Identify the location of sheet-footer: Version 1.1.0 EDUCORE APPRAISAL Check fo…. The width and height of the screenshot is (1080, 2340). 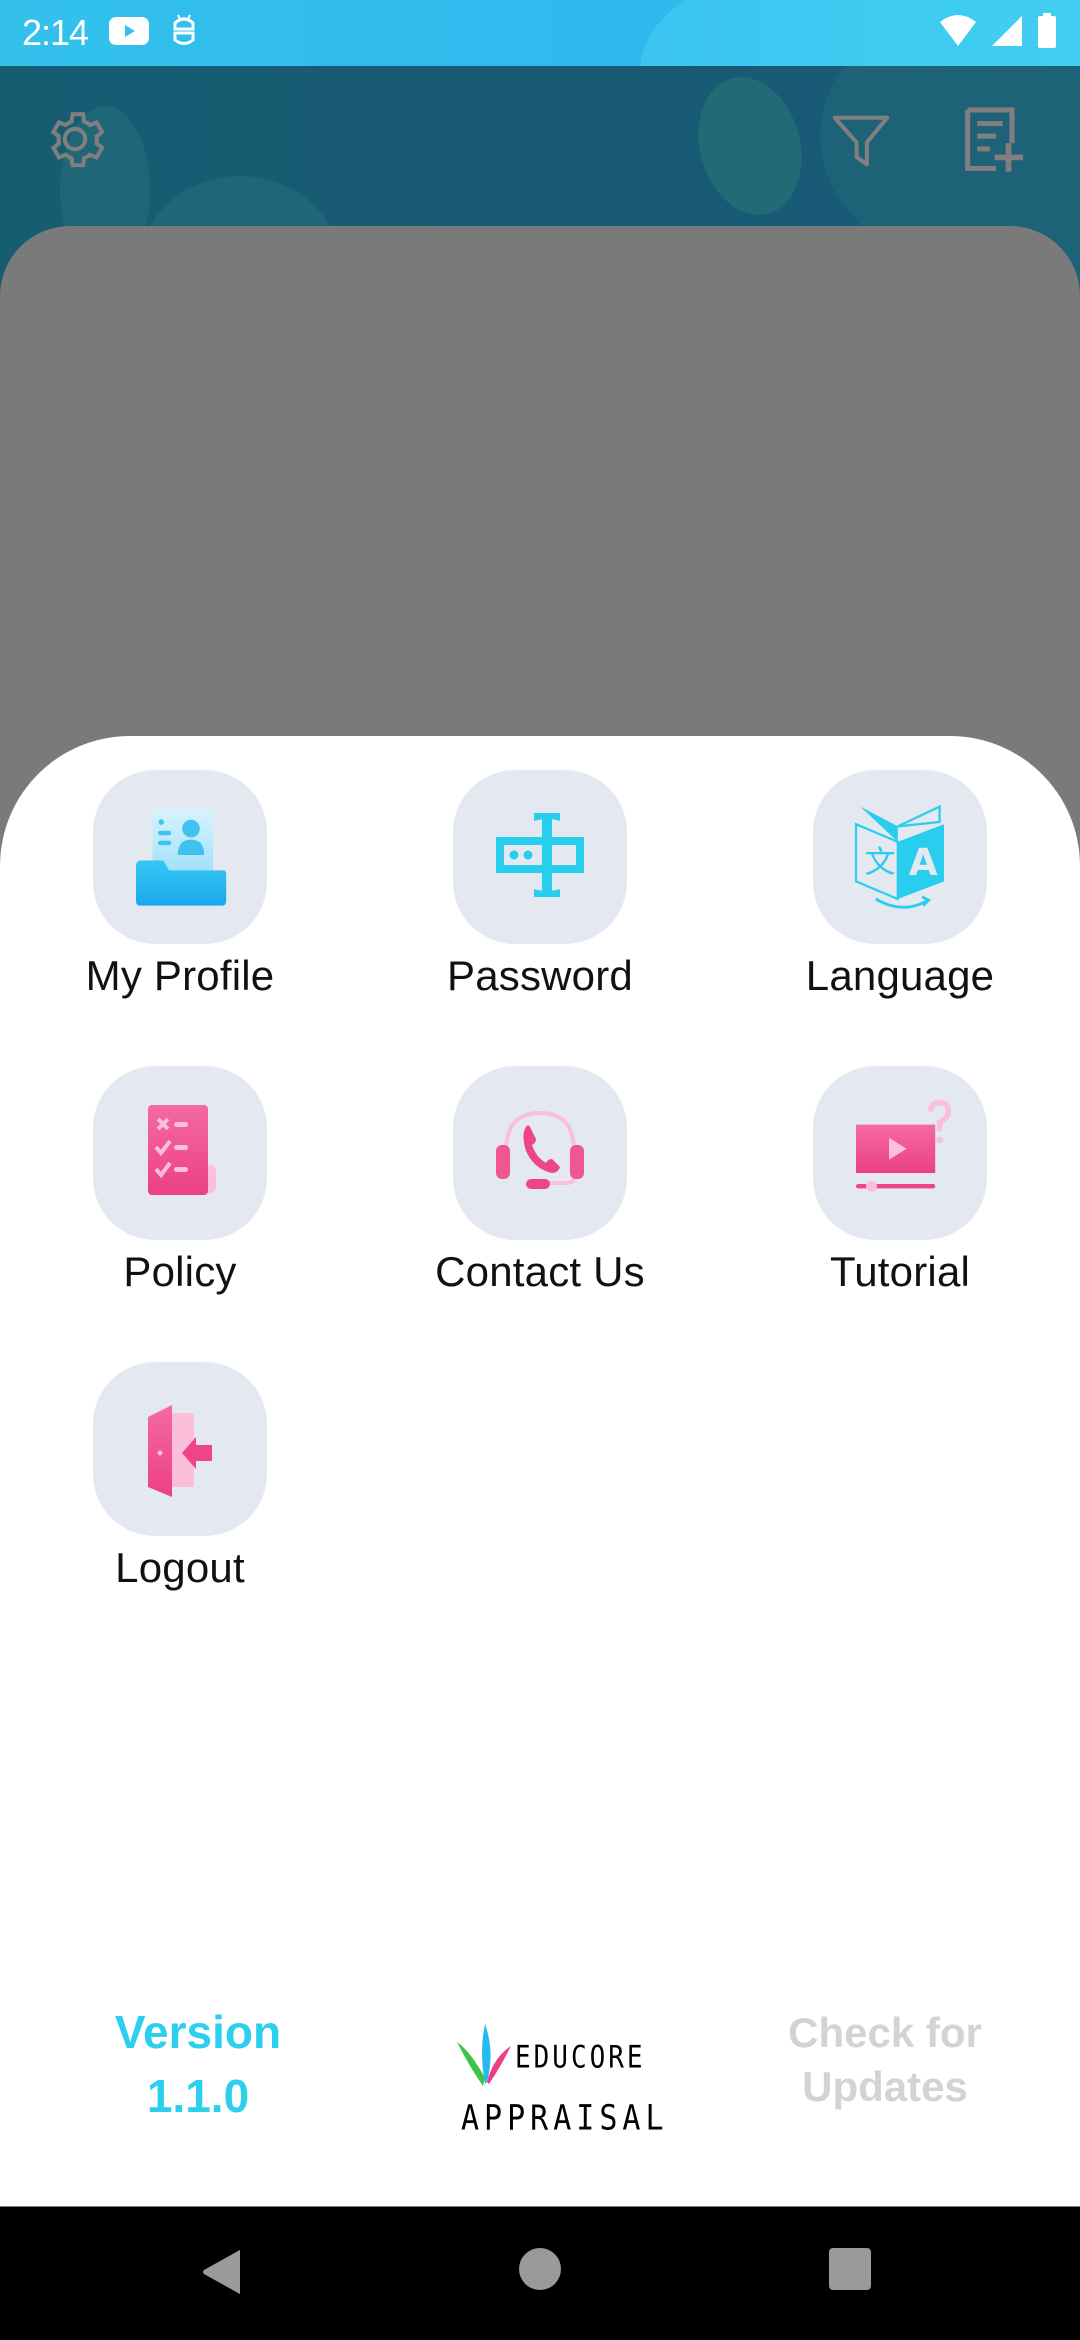
(540, 2070).